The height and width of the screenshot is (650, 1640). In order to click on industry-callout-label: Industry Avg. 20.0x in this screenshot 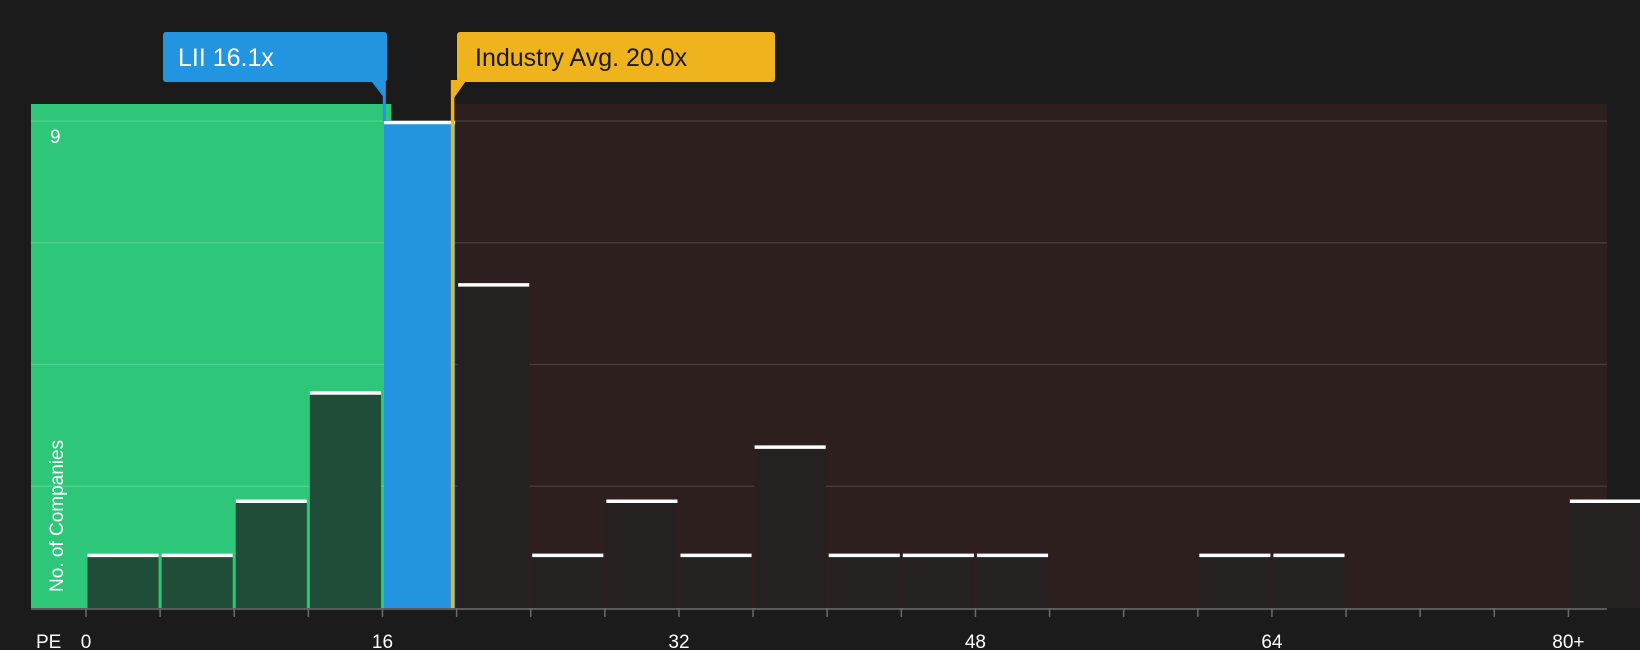, I will do `click(581, 58)`.